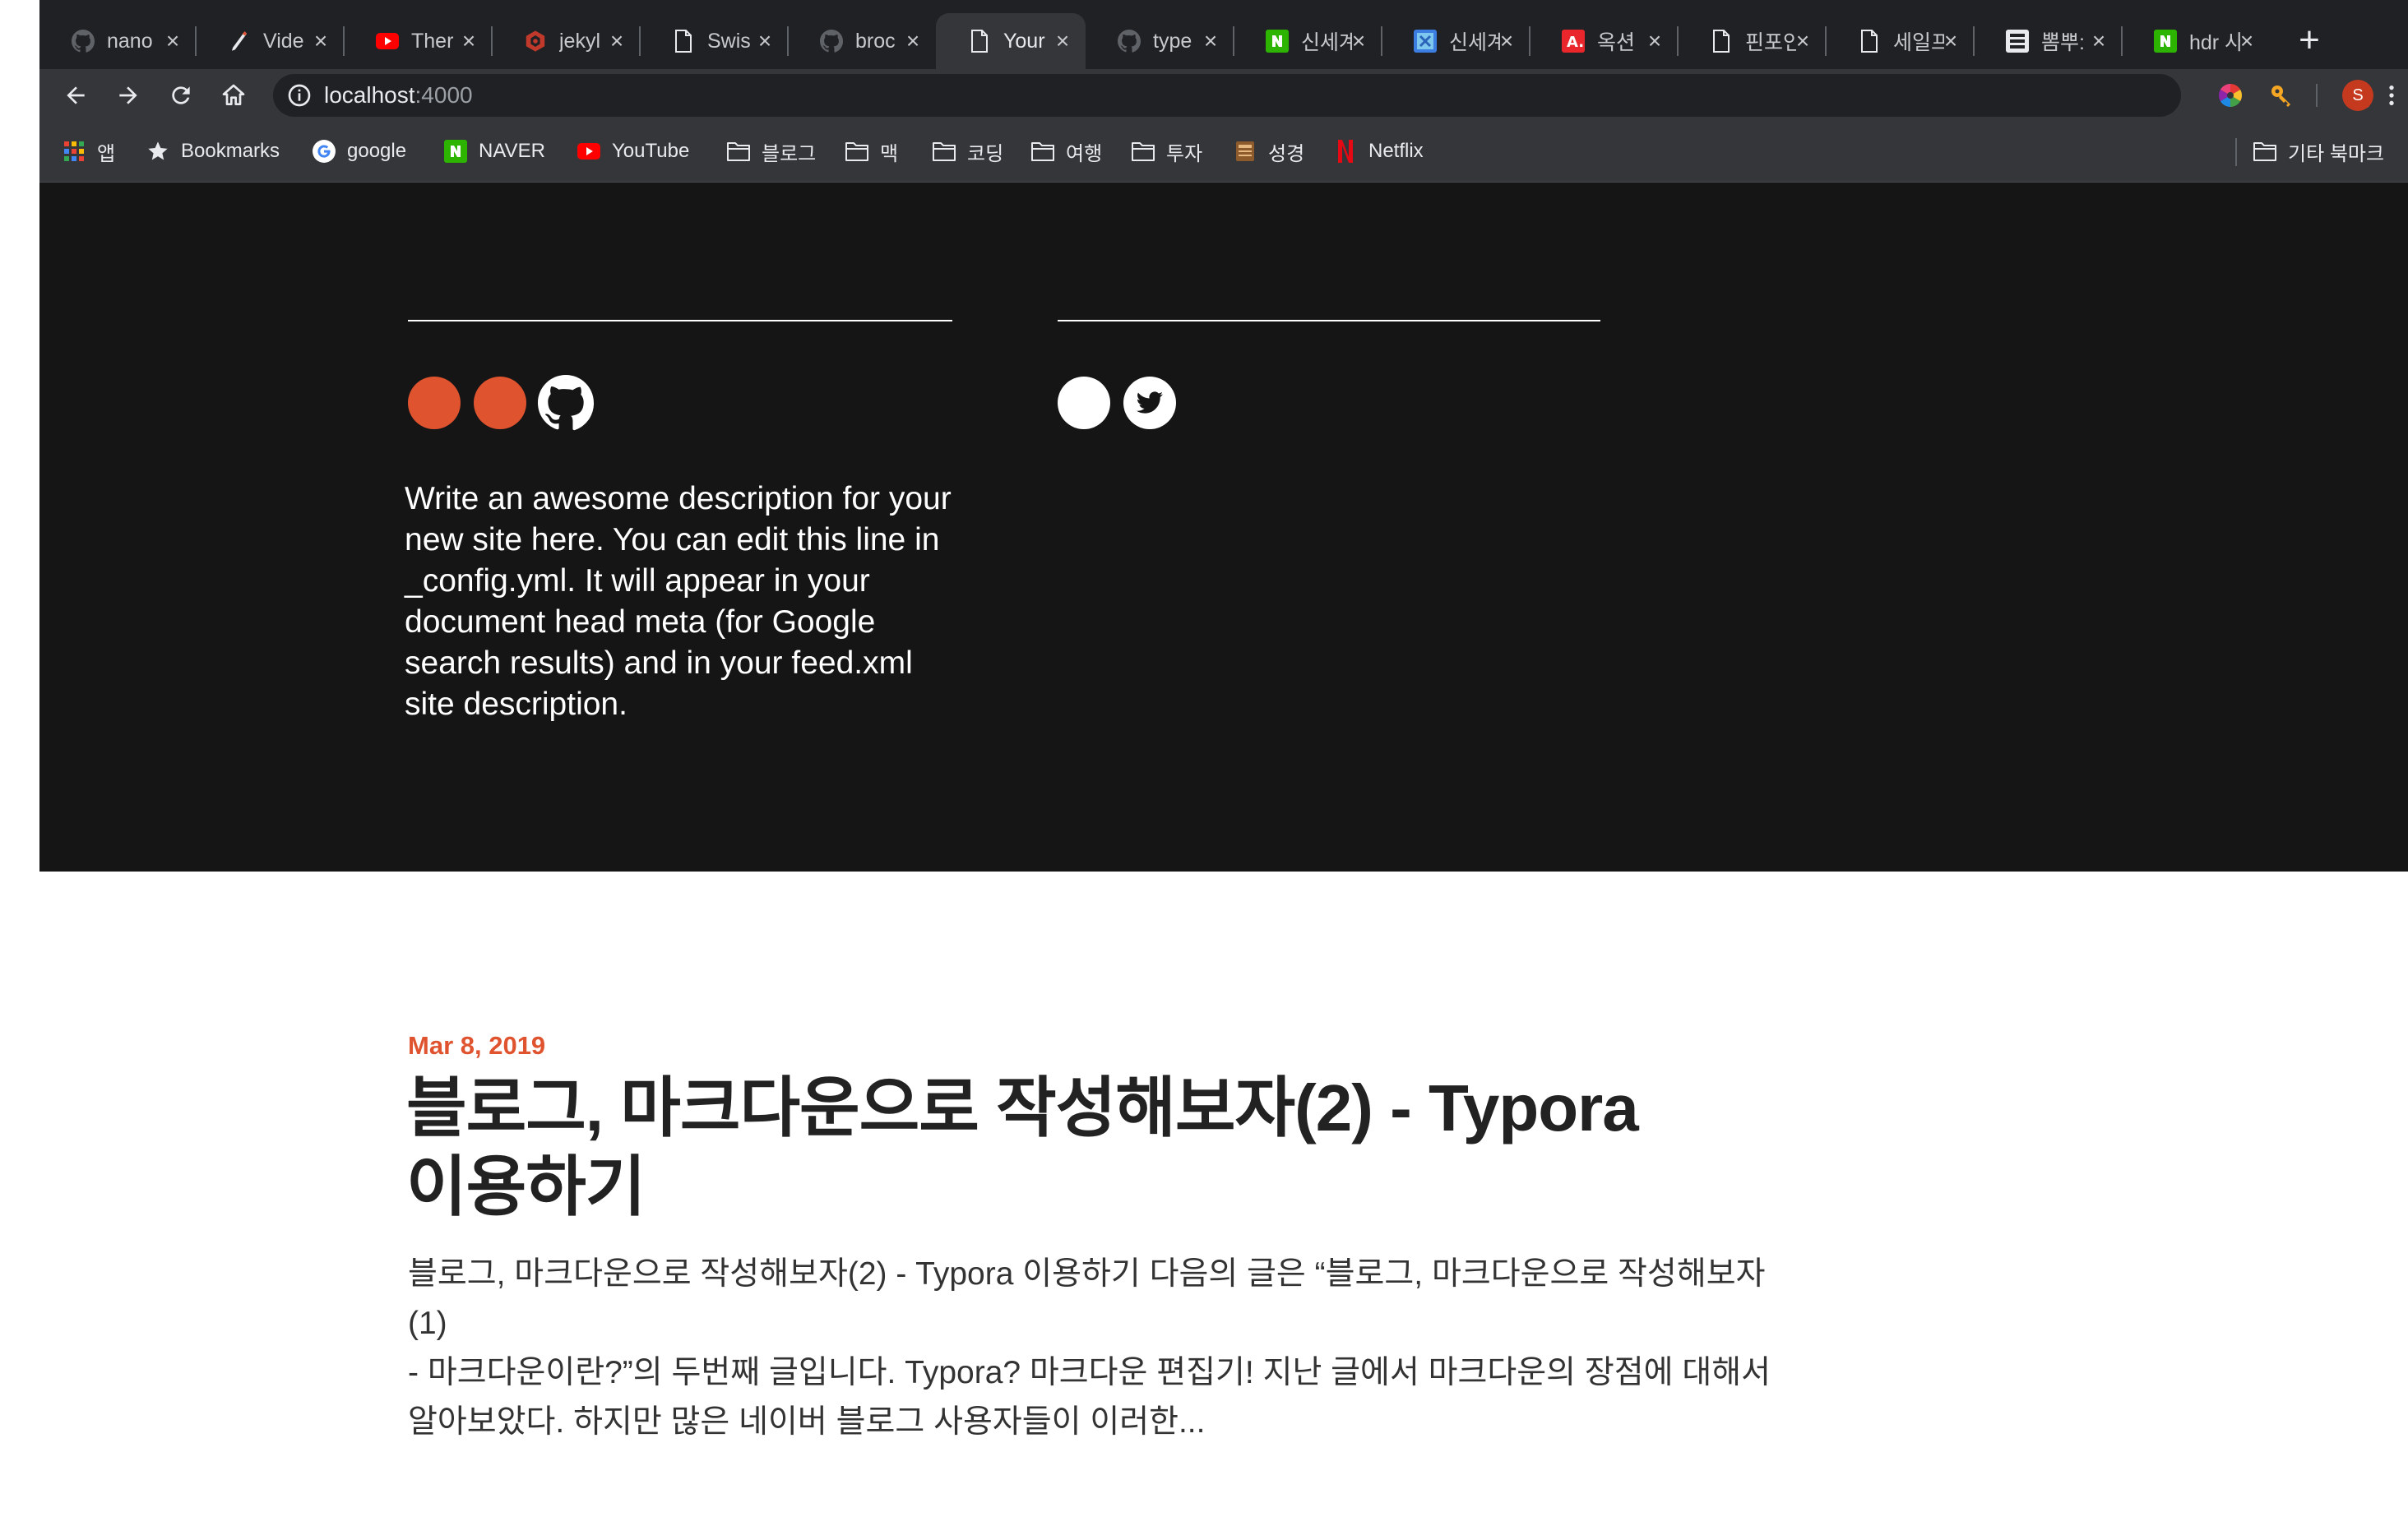 Image resolution: width=2408 pixels, height=1526 pixels. What do you see at coordinates (2230, 95) in the screenshot?
I see `color-extension-button` at bounding box center [2230, 95].